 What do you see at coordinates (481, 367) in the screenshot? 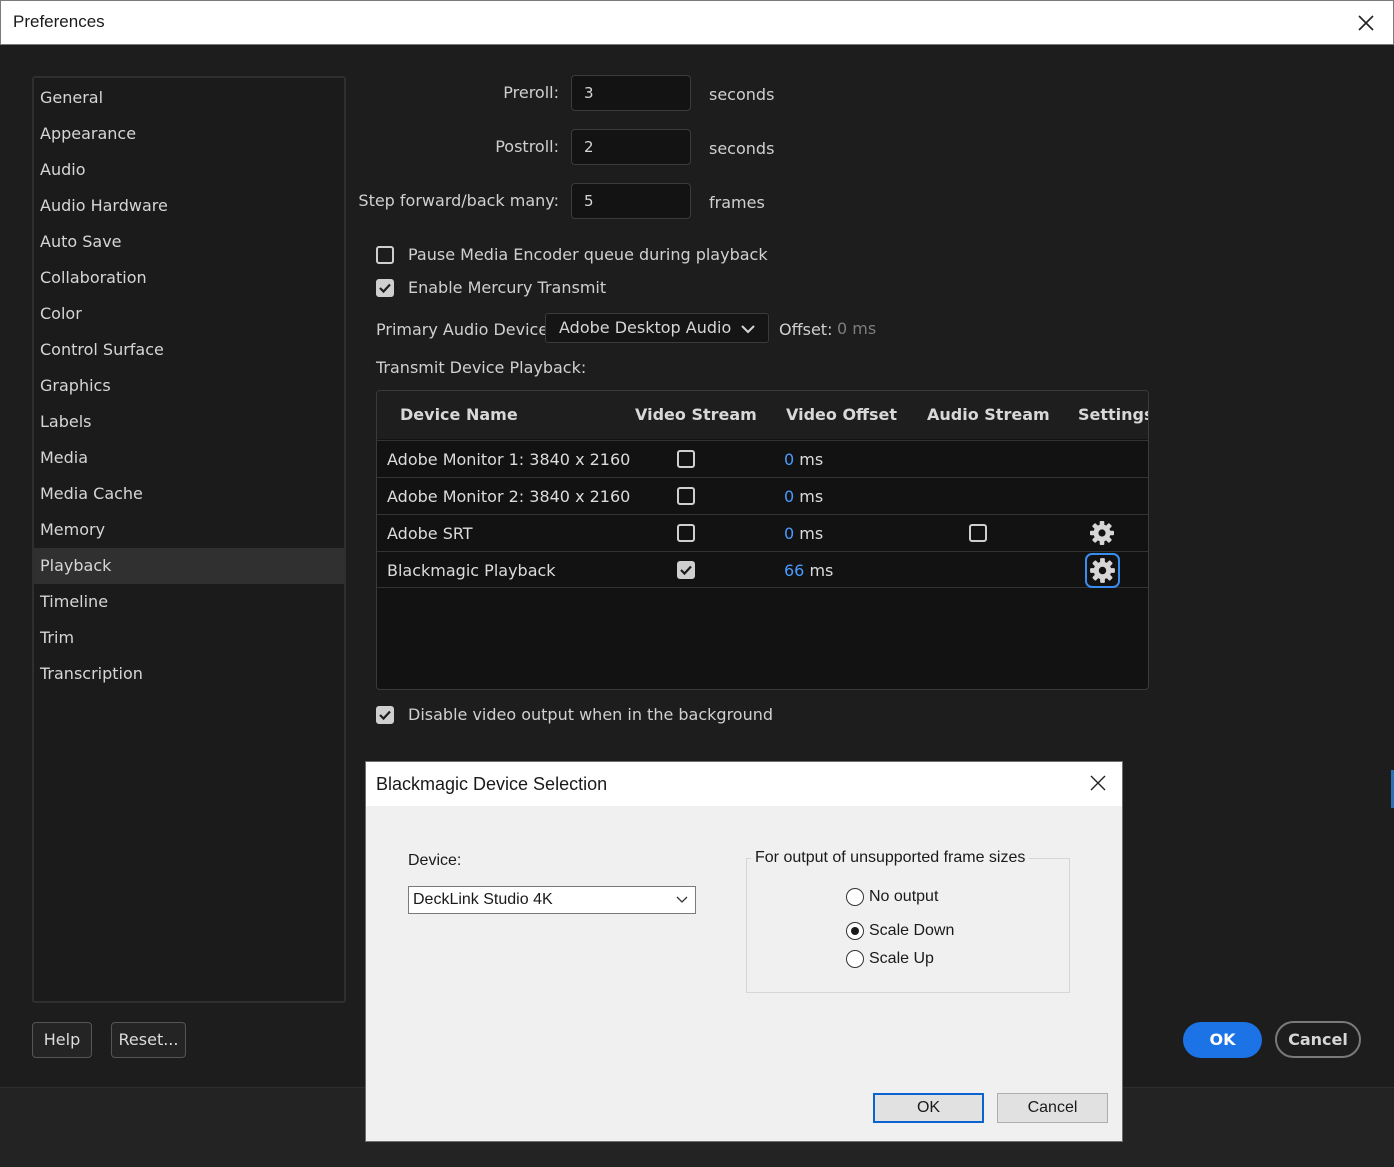
I see `transmit-label: Transmit Device Playback:` at bounding box center [481, 367].